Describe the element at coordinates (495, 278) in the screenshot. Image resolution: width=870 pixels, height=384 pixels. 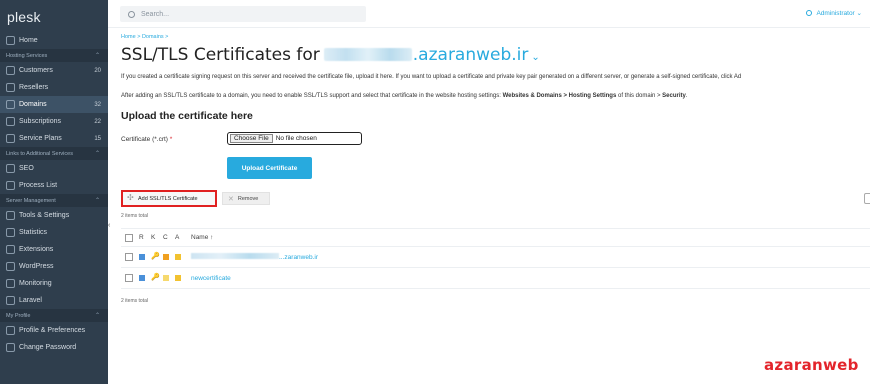
I see `table-row: 🔑 newcertificate` at that location.